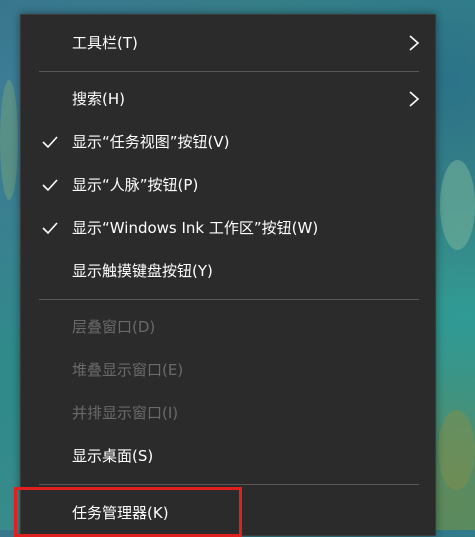 This screenshot has width=475, height=537. What do you see at coordinates (105, 43) in the screenshot?
I see `menu-item-label: 工具栏(T)` at bounding box center [105, 43].